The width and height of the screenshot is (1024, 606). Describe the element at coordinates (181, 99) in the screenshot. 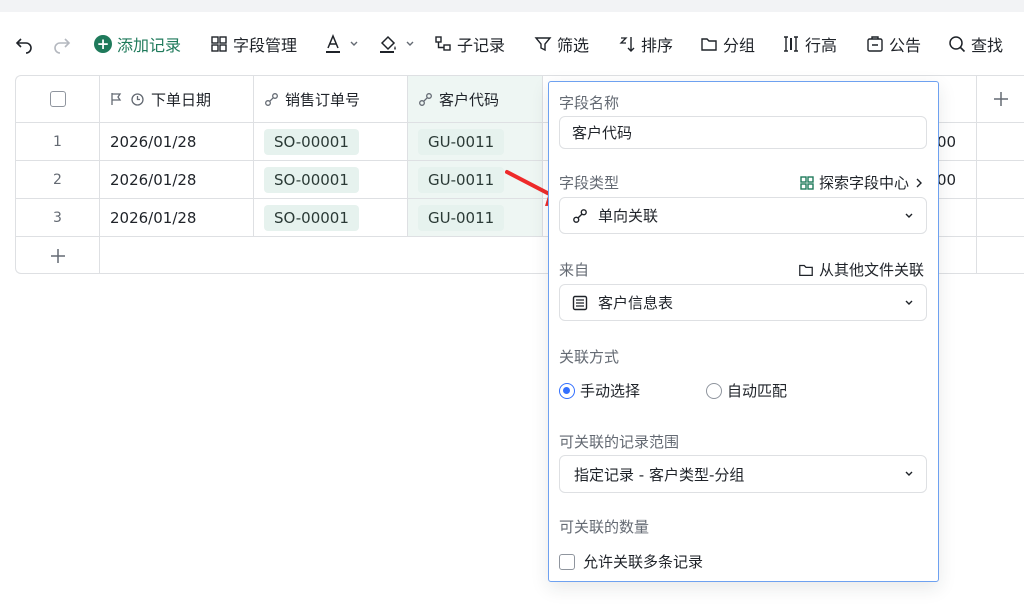

I see `column-label: 下单日期` at that location.